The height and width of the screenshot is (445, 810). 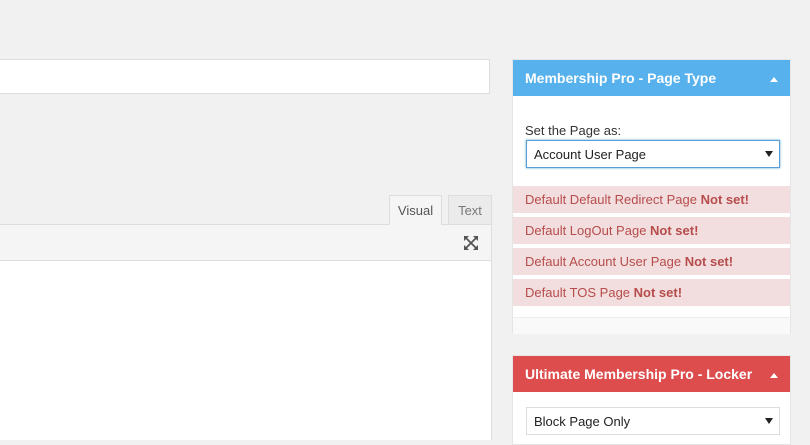 What do you see at coordinates (579, 292) in the screenshot?
I see `notice-text: Default TOS Page` at bounding box center [579, 292].